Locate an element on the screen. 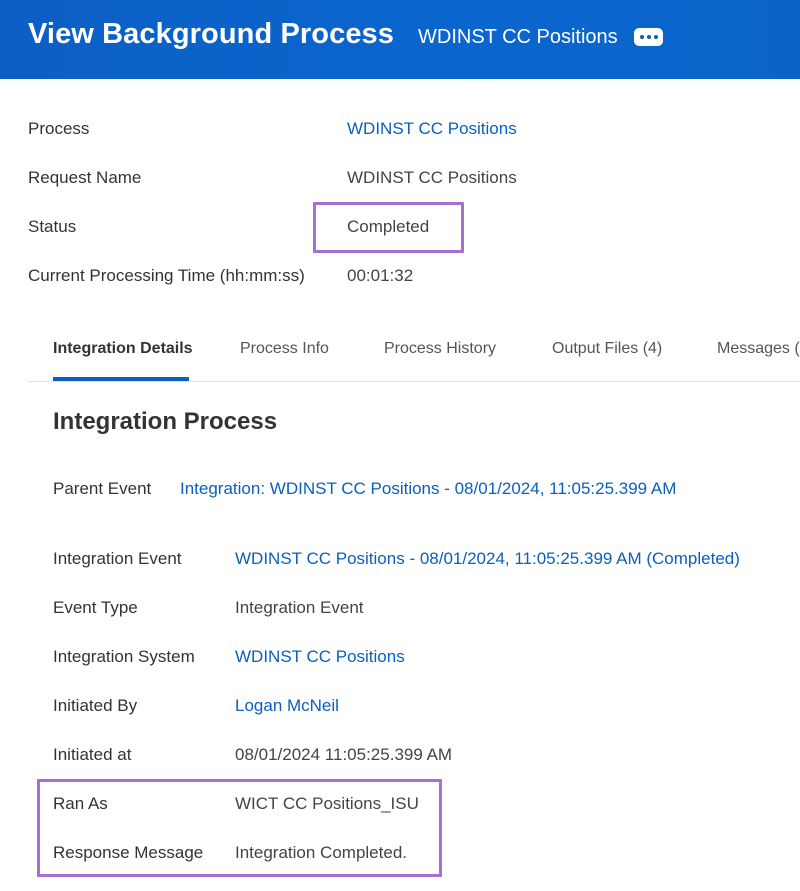  processing-time-value: 00:01:32 is located at coordinates (380, 275).